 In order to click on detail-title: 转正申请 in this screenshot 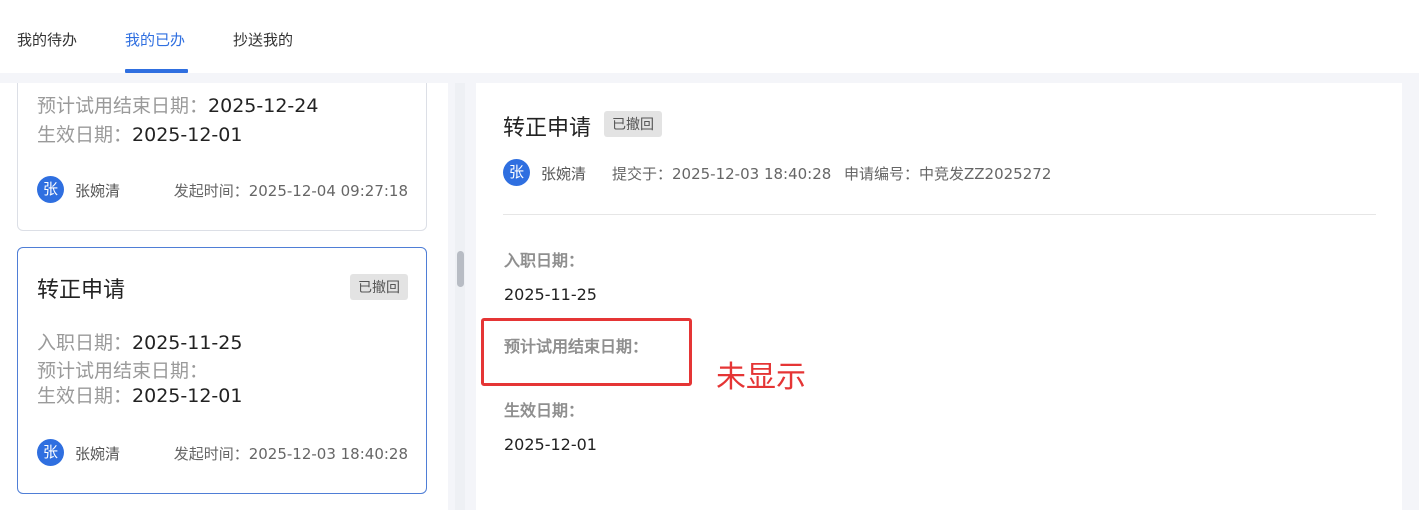, I will do `click(547, 128)`.